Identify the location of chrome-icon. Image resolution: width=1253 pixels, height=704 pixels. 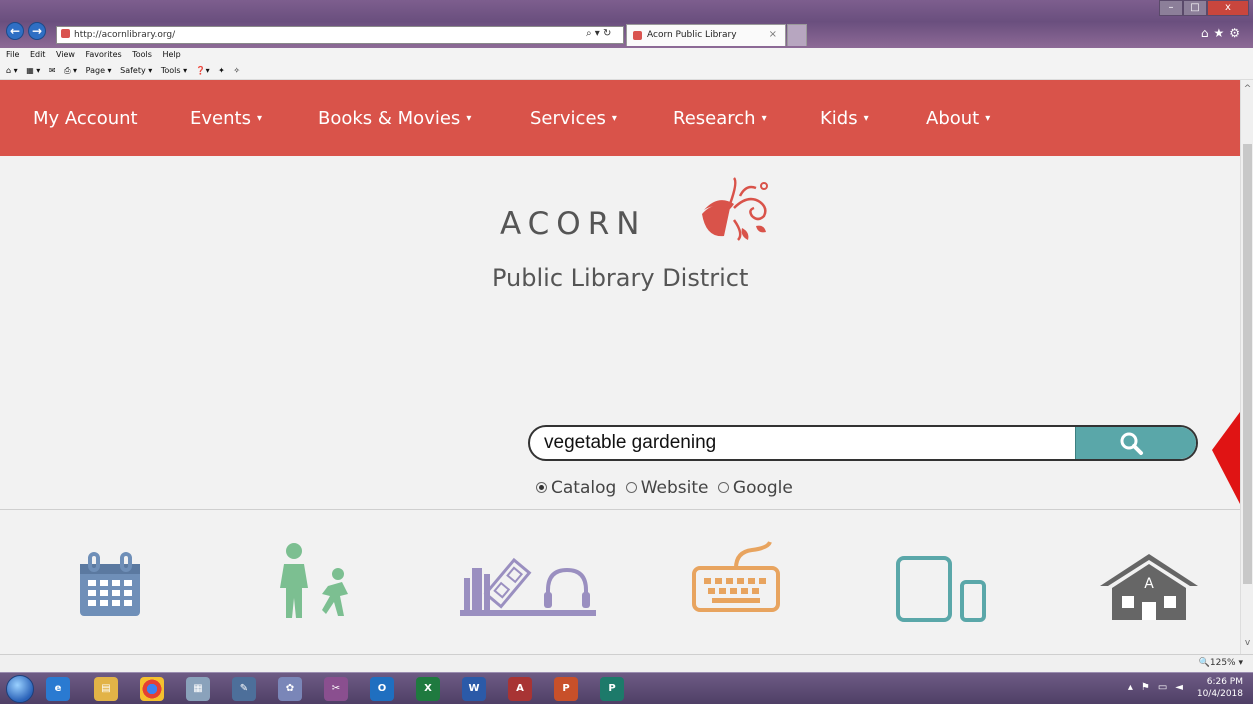
(152, 689).